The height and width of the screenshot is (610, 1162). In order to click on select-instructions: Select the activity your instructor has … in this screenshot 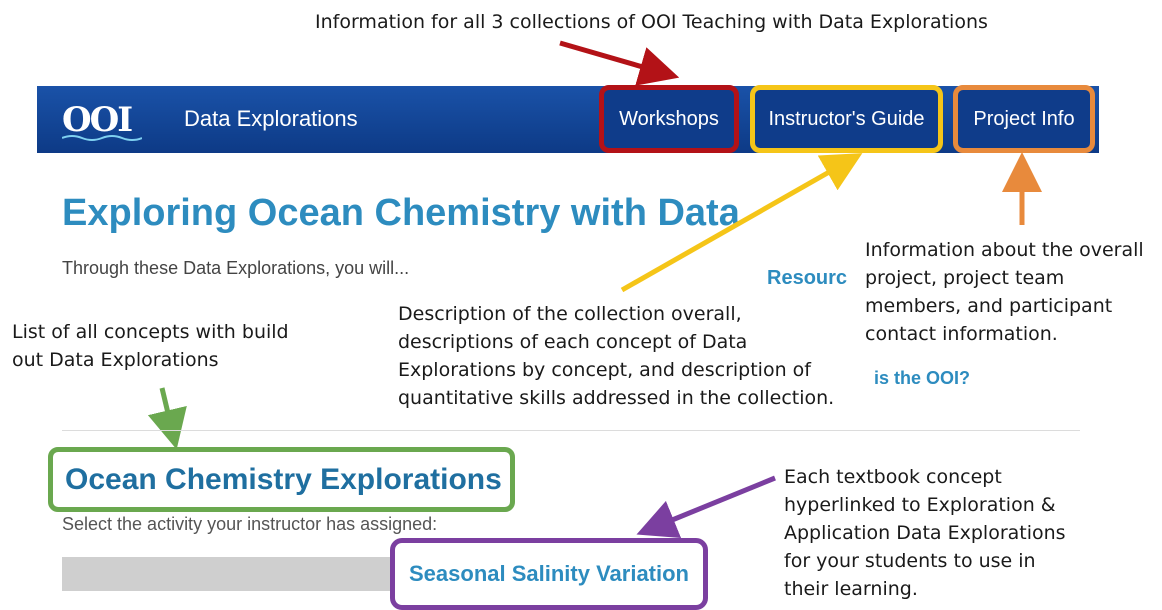, I will do `click(250, 524)`.